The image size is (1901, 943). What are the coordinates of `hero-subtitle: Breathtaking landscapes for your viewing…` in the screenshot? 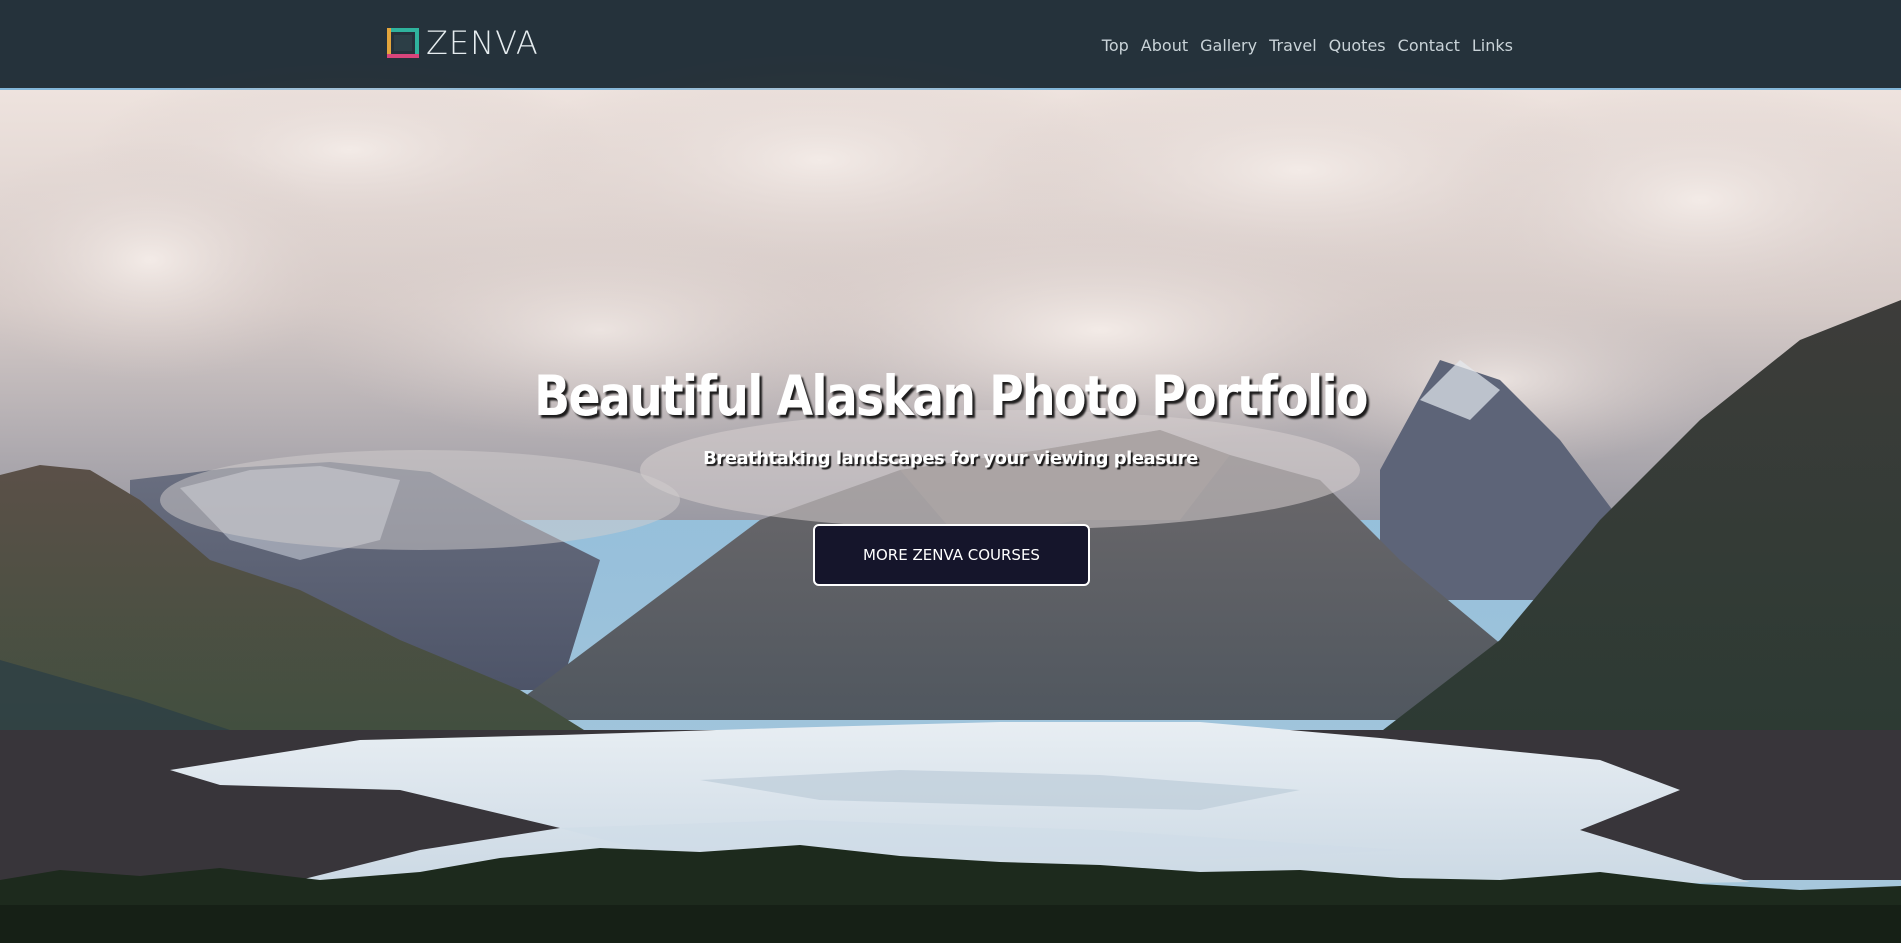 It's located at (950, 458).